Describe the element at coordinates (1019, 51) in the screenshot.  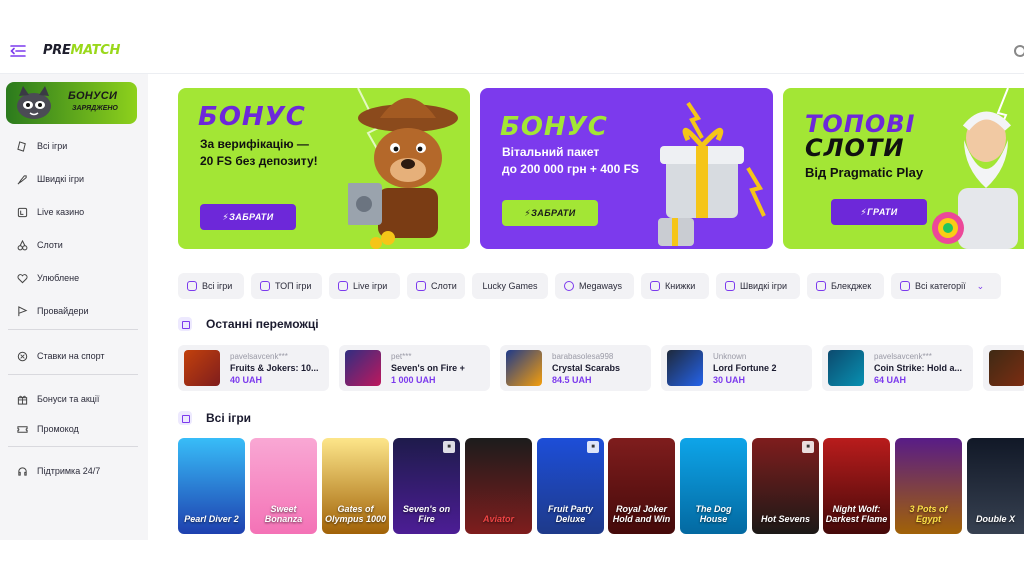
I see `search-icon` at that location.